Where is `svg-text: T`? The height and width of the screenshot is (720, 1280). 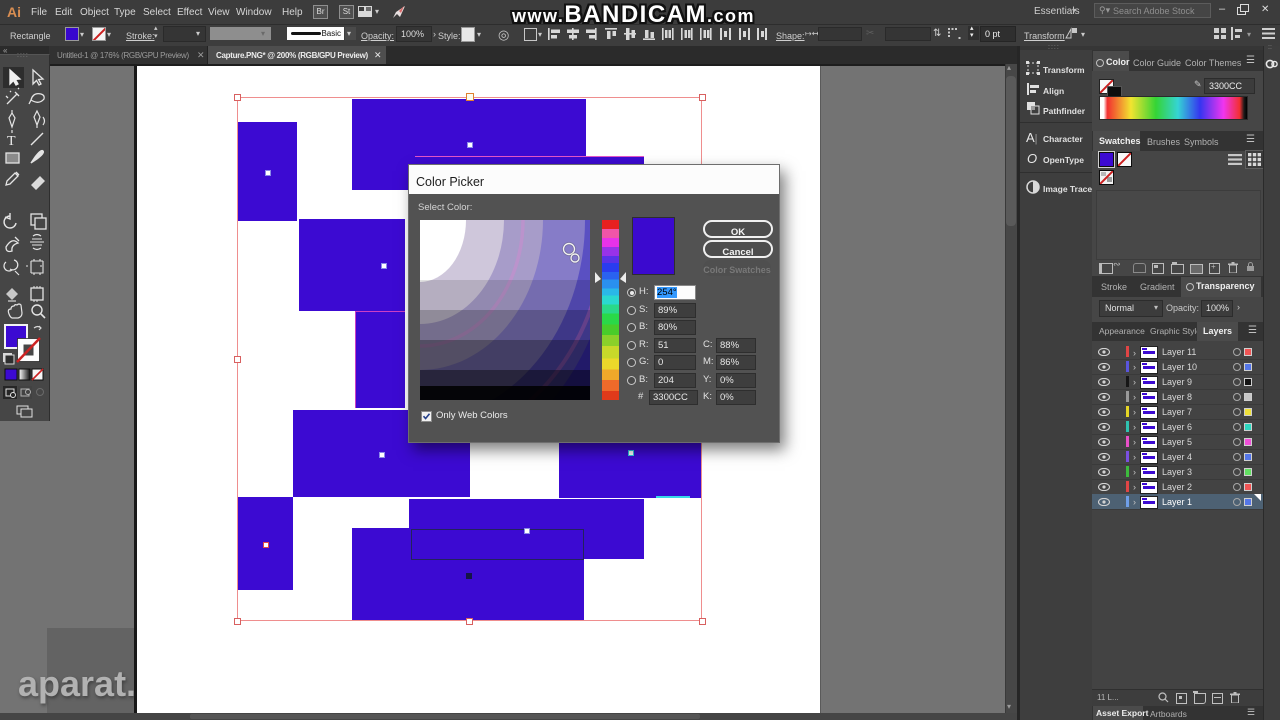 svg-text: T is located at coordinates (11, 141).